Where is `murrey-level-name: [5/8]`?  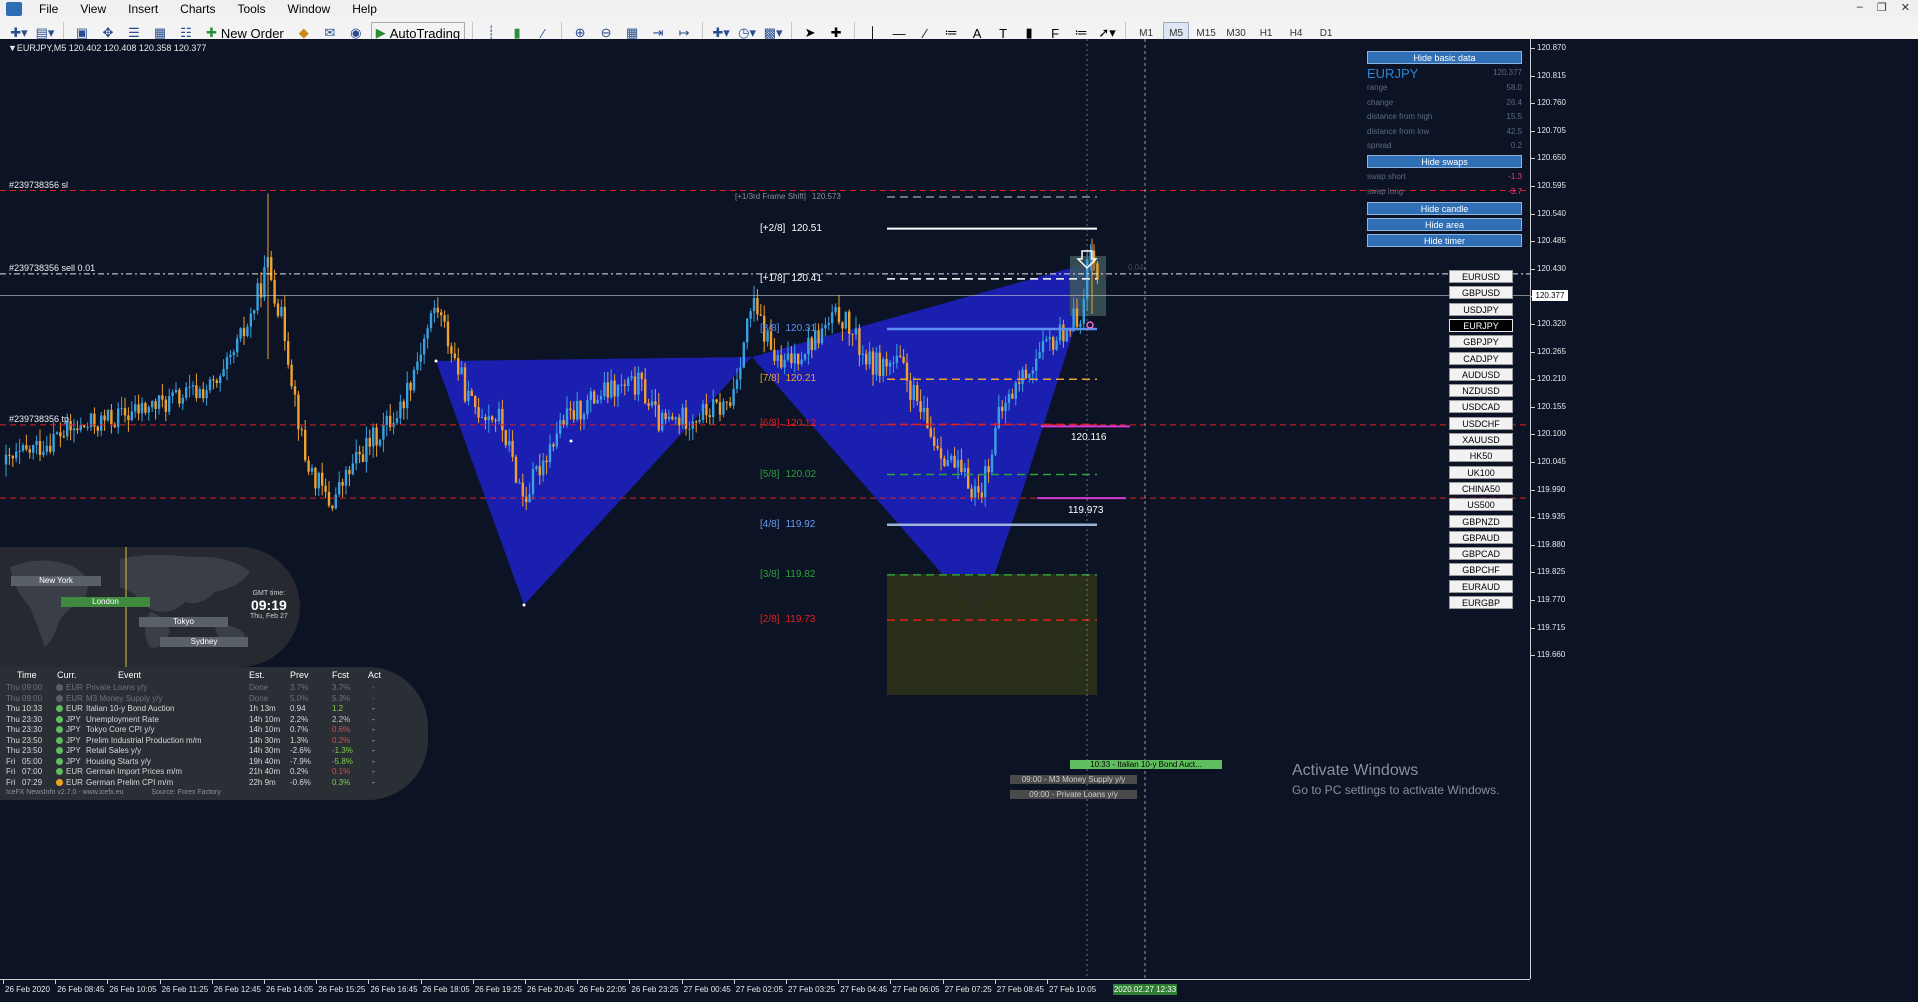
murrey-level-name: [5/8] is located at coordinates (770, 474).